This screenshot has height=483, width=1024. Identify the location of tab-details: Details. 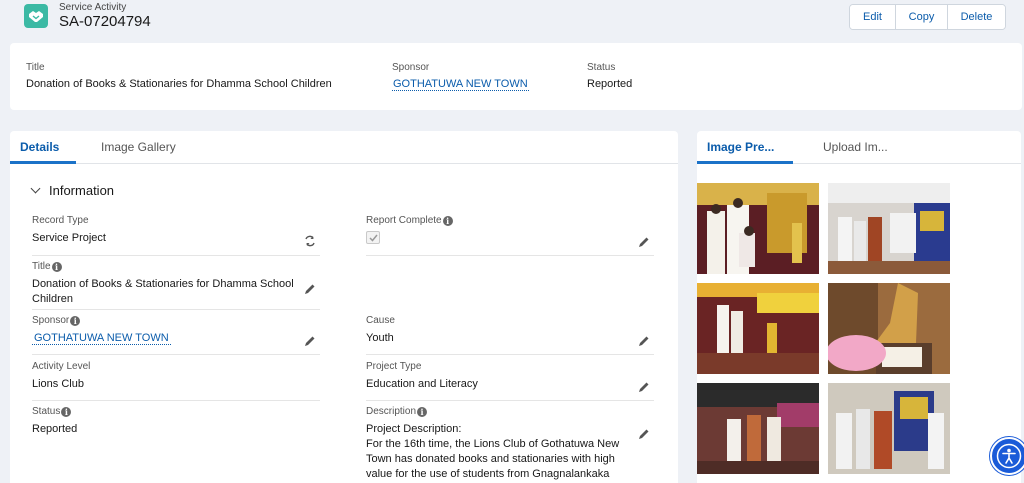
(39, 147).